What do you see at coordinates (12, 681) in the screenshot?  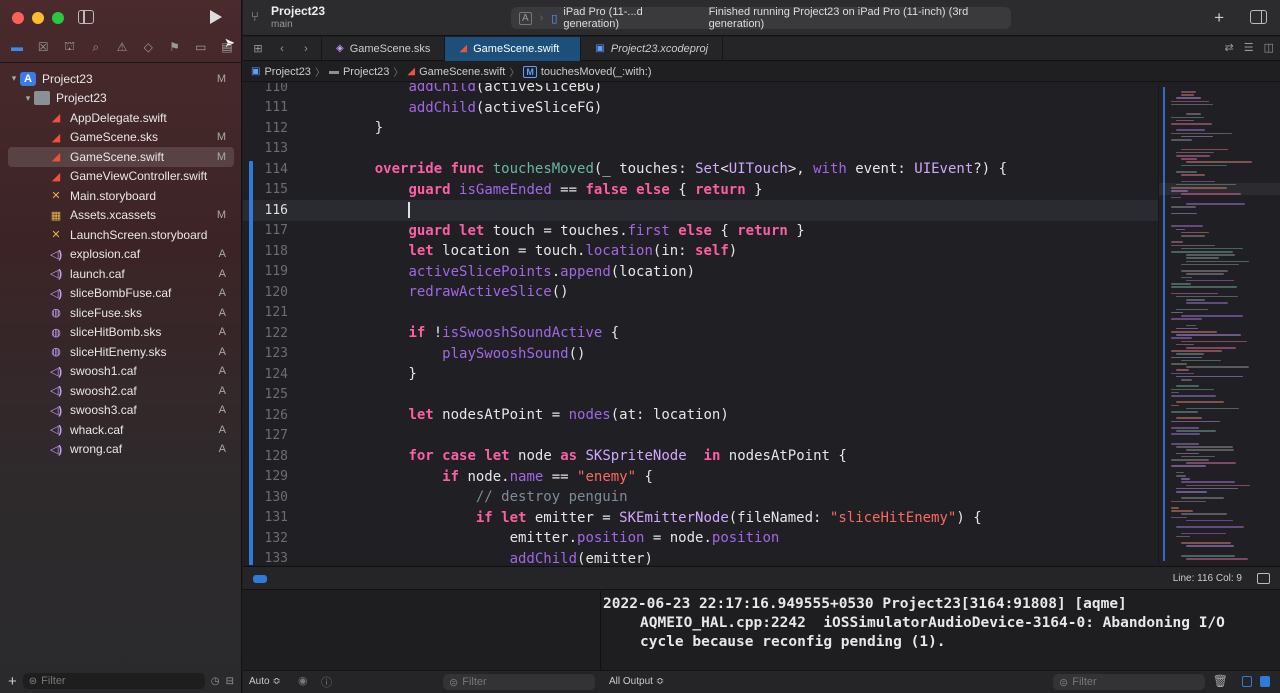 I see `add-file-icon: +` at bounding box center [12, 681].